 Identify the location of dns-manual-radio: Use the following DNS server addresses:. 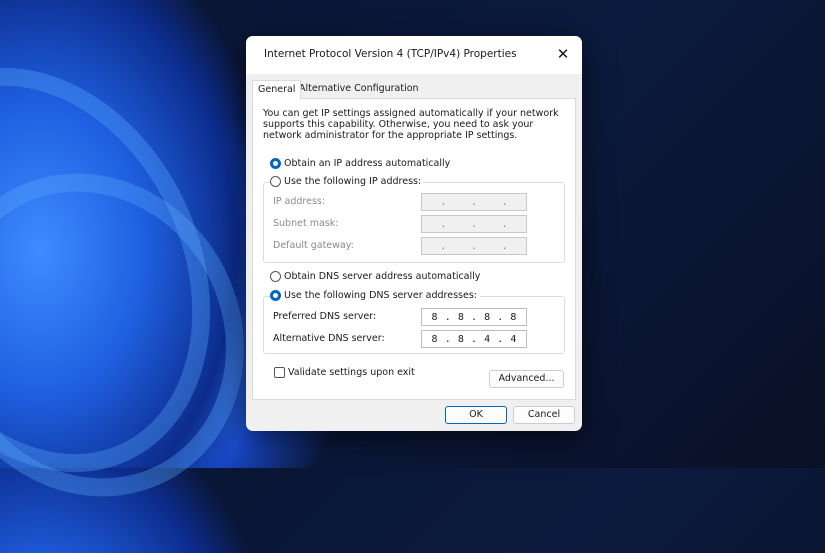
(375, 295).